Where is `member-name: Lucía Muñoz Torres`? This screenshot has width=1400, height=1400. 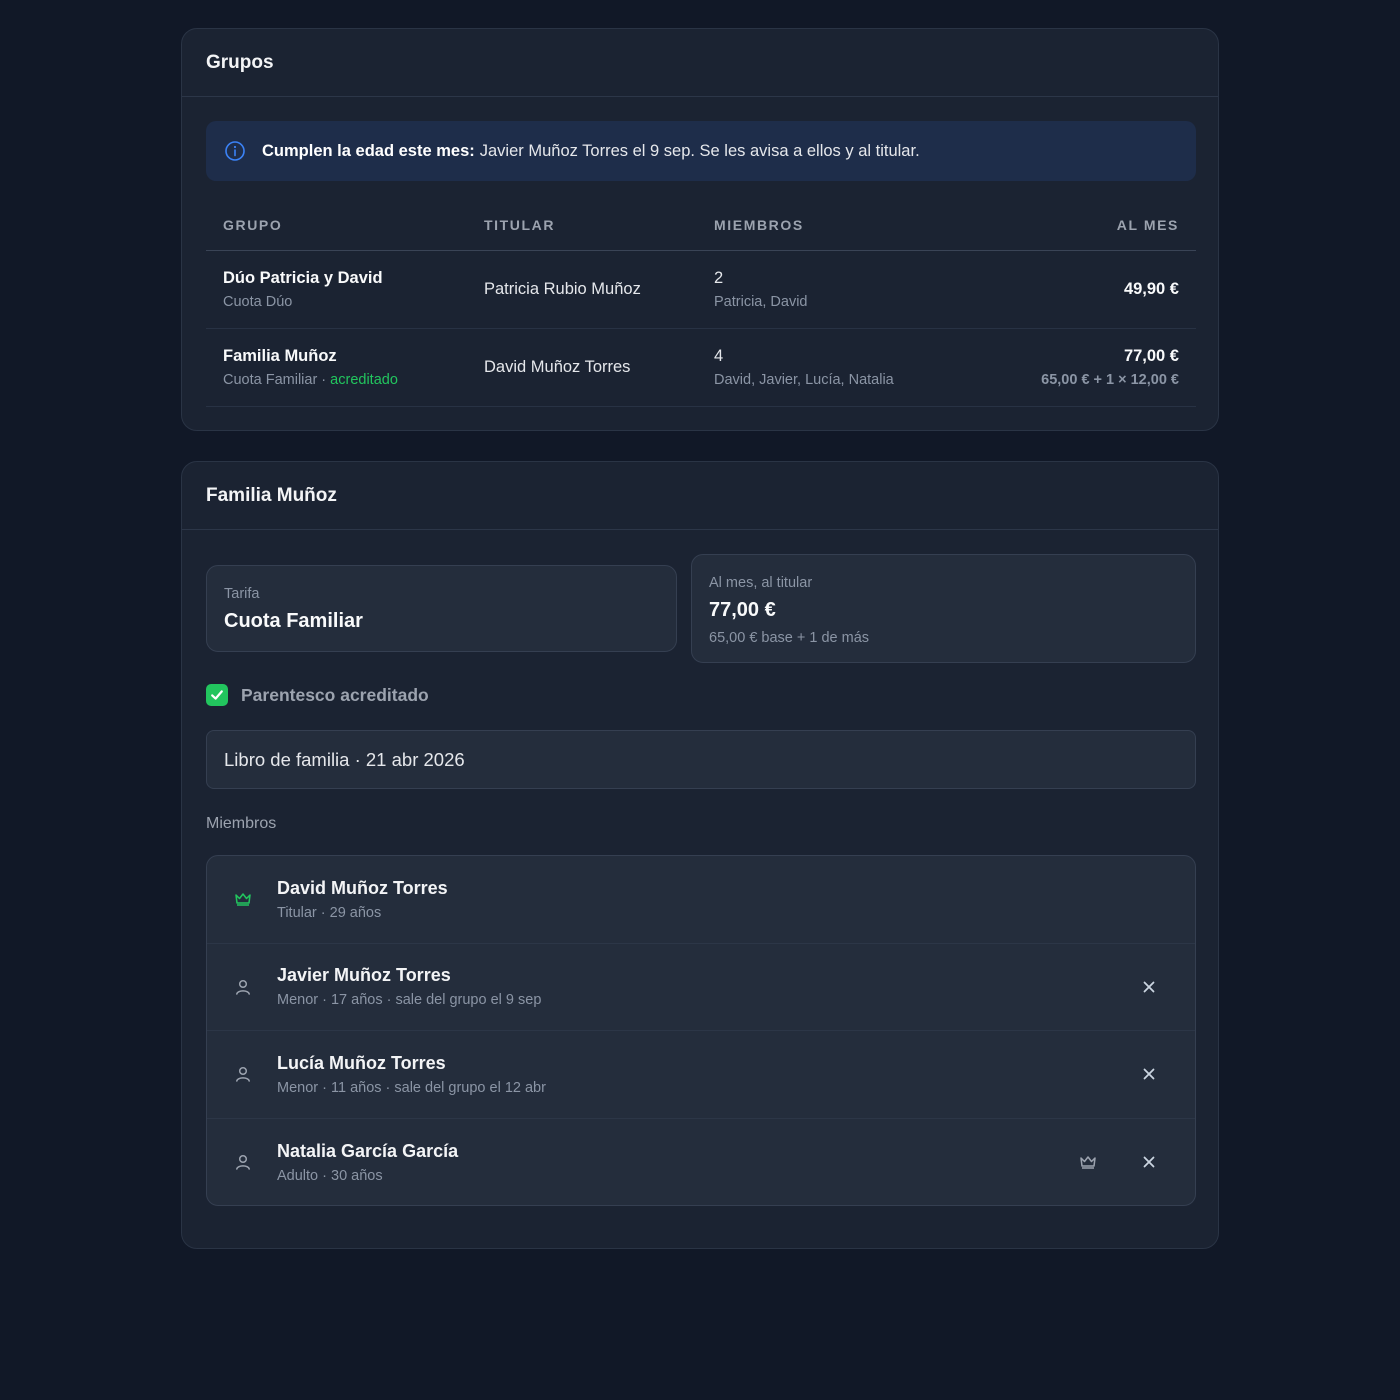
member-name: Lucía Muñoz Torres is located at coordinates (361, 1062).